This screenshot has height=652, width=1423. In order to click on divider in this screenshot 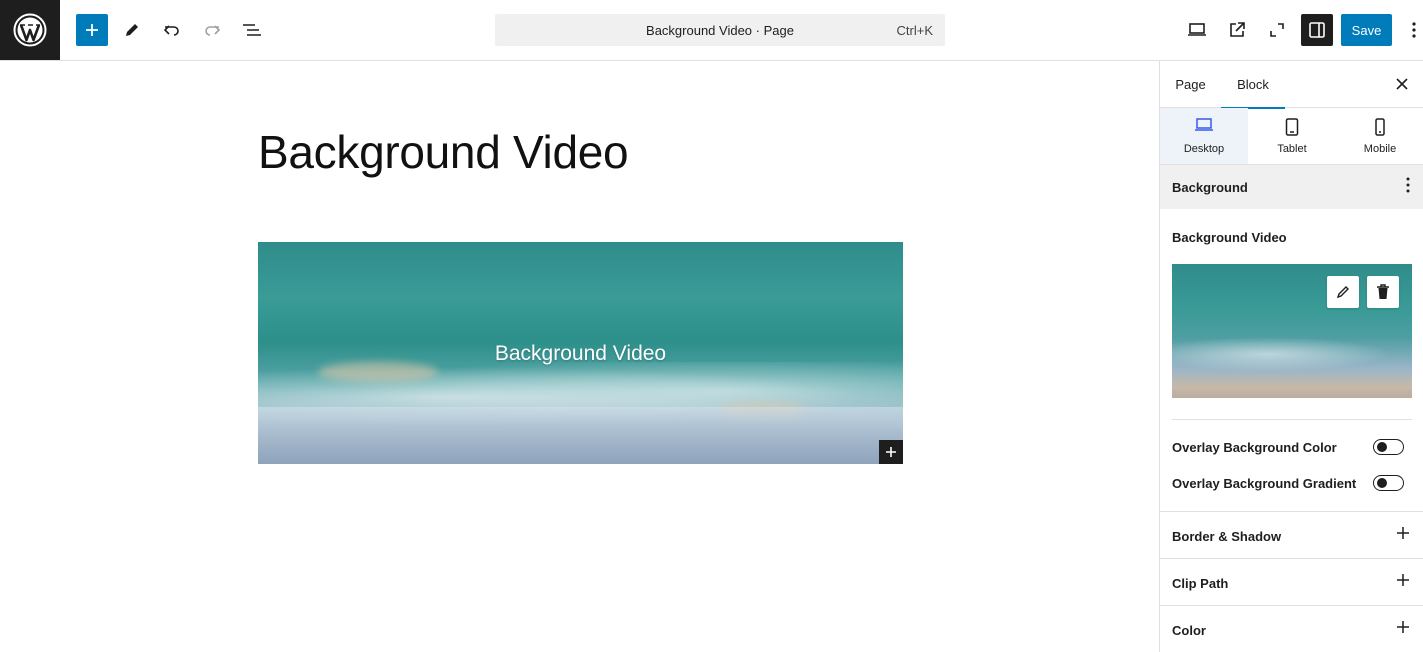, I will do `click(1292, 419)`.